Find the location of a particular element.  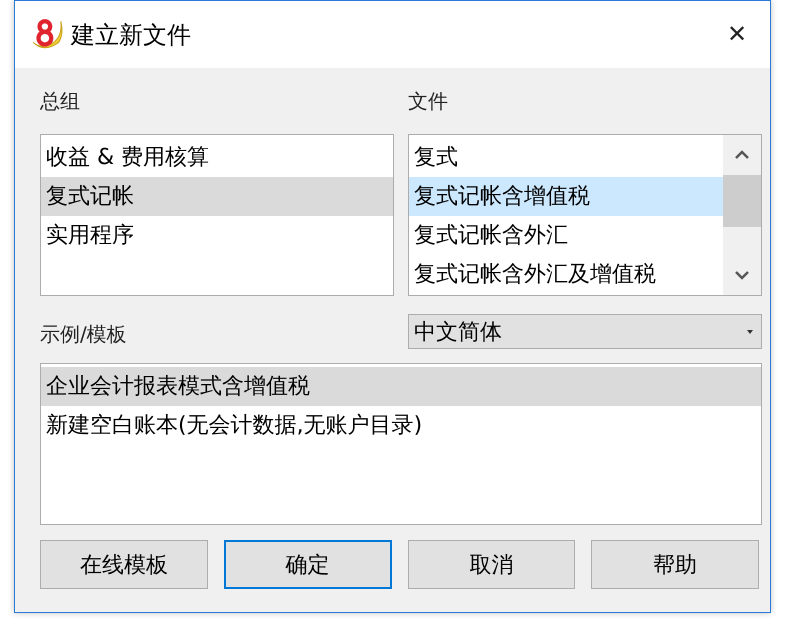

section-label: 示例/模板 is located at coordinates (84, 333).